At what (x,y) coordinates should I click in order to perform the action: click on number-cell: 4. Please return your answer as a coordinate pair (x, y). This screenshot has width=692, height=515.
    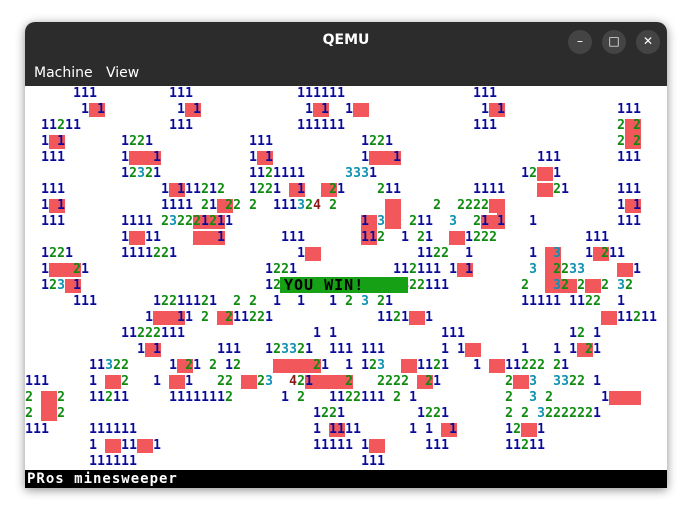
    Looking at the image, I should click on (293, 382).